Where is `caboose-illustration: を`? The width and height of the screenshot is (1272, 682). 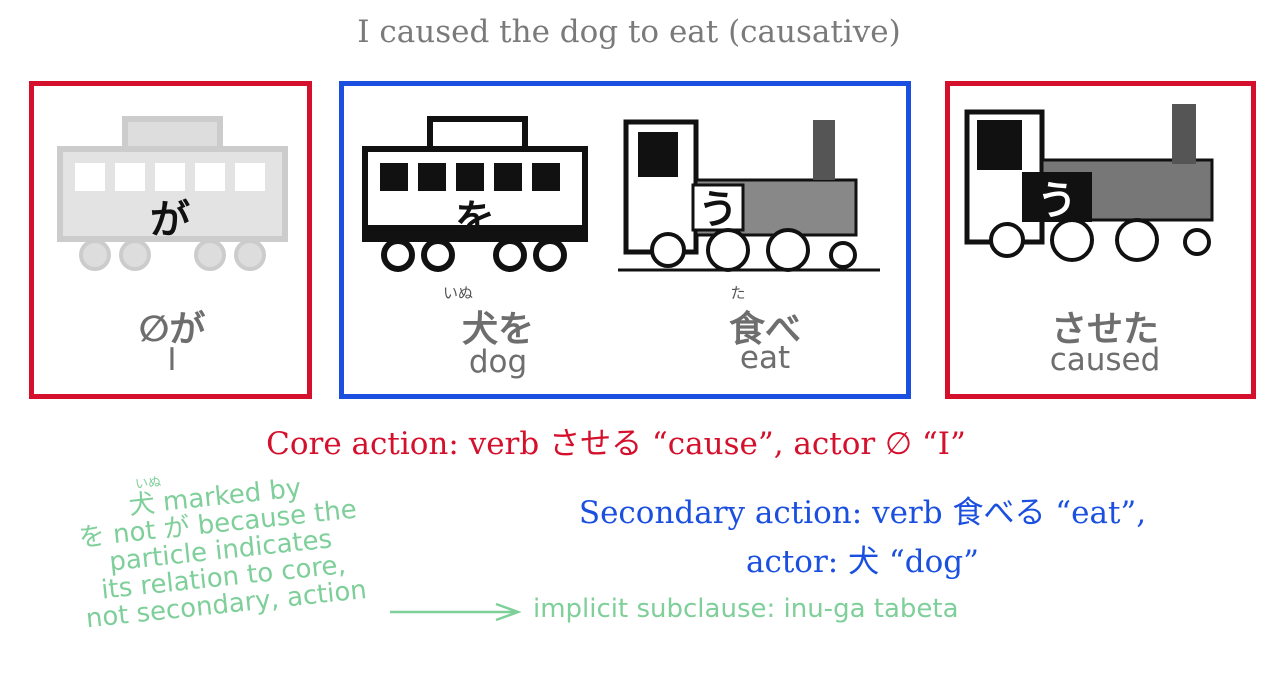
caboose-illustration: を is located at coordinates (475, 194).